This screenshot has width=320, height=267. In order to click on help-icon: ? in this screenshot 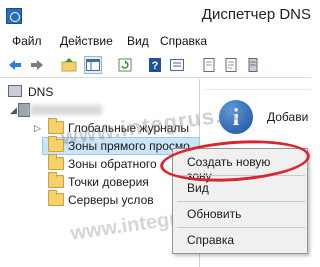, I will do `click(155, 65)`.